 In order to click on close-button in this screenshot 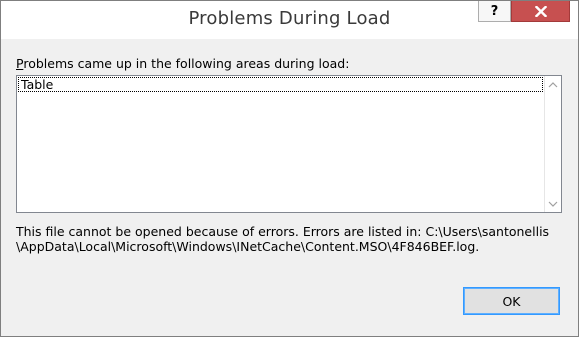, I will do `click(540, 11)`.